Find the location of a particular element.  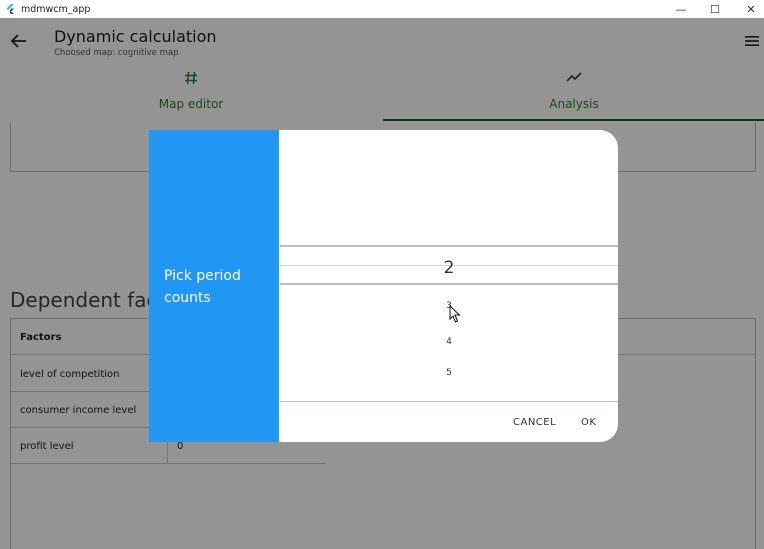

flutter-logo-icon is located at coordinates (10, 9).